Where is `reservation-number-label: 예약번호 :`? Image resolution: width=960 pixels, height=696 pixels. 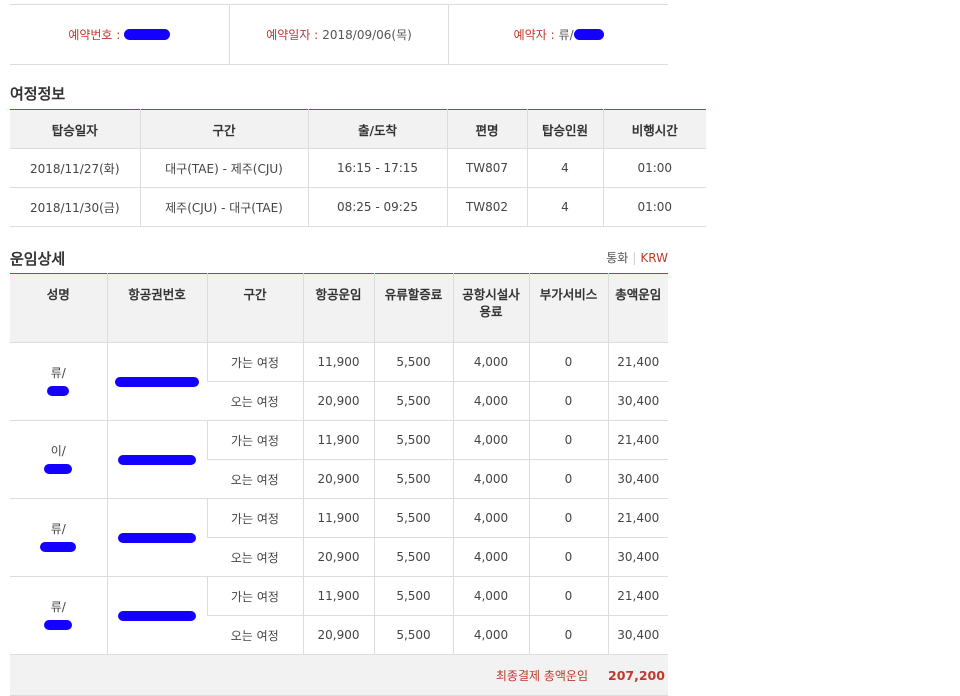
reservation-number-label: 예약번호 : is located at coordinates (94, 35).